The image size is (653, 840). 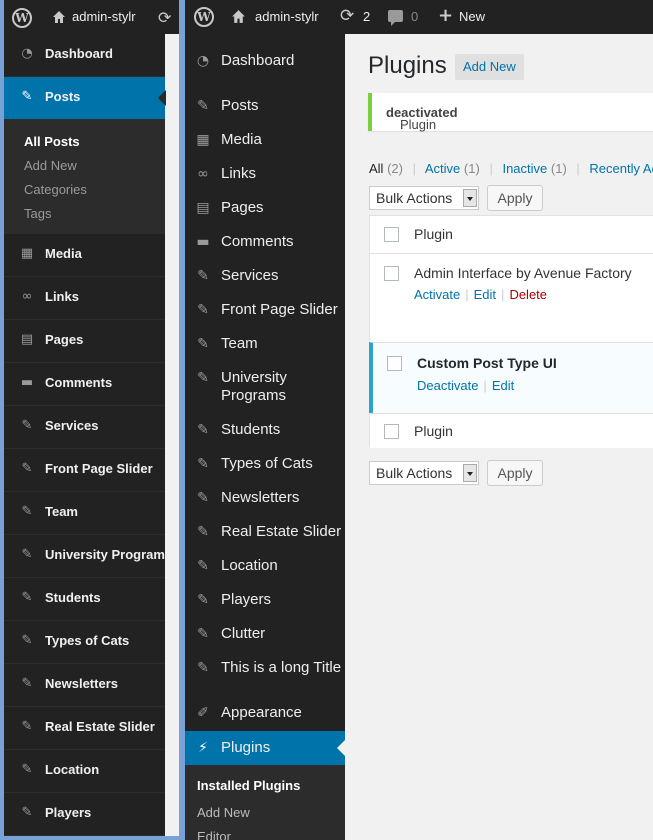 I want to click on deactivate-link: Deactivate, so click(x=447, y=385).